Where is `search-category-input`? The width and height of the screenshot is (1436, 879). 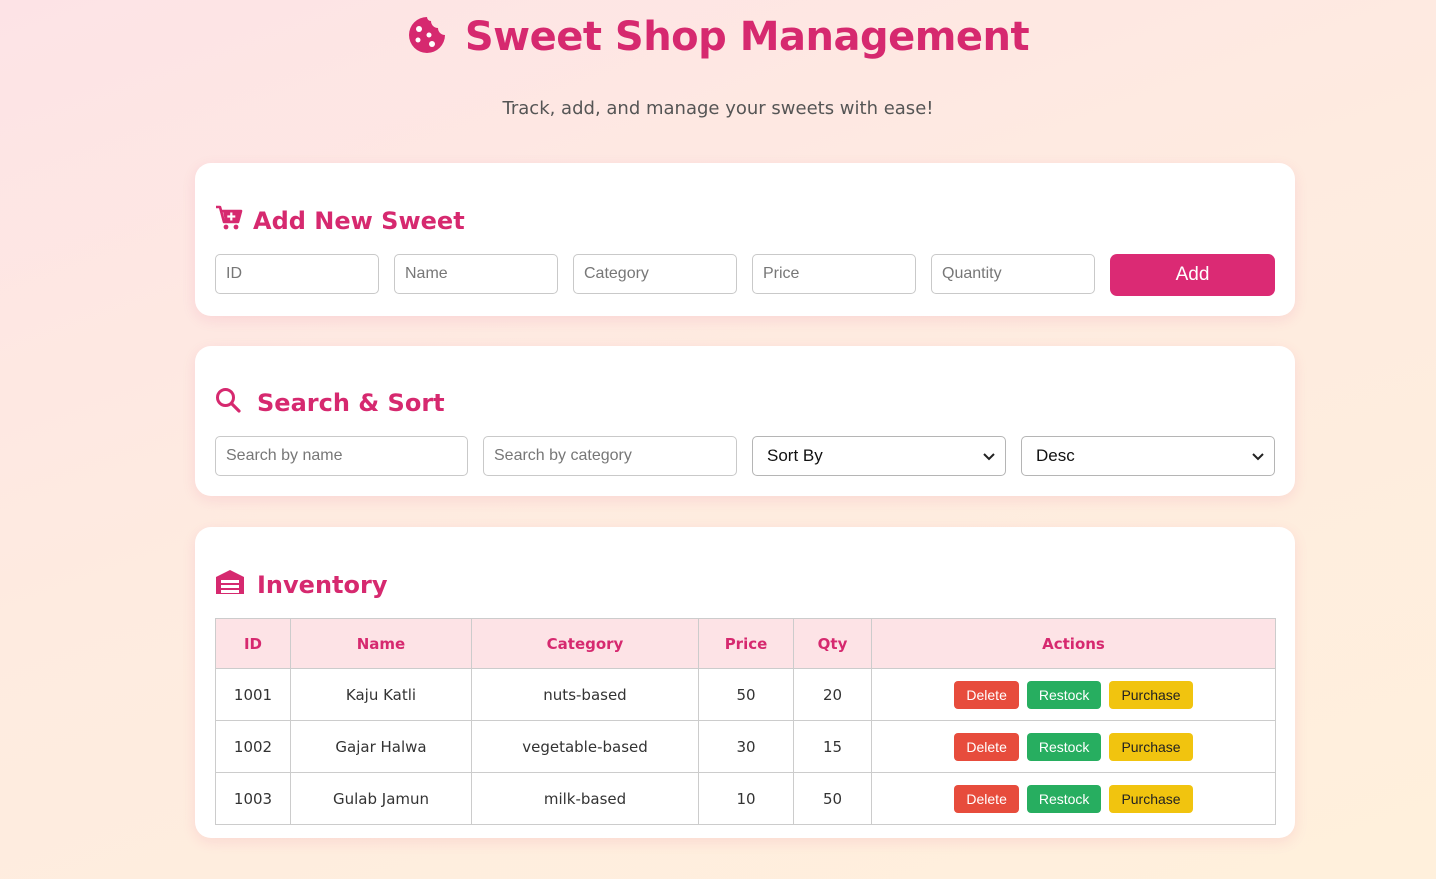 search-category-input is located at coordinates (610, 456).